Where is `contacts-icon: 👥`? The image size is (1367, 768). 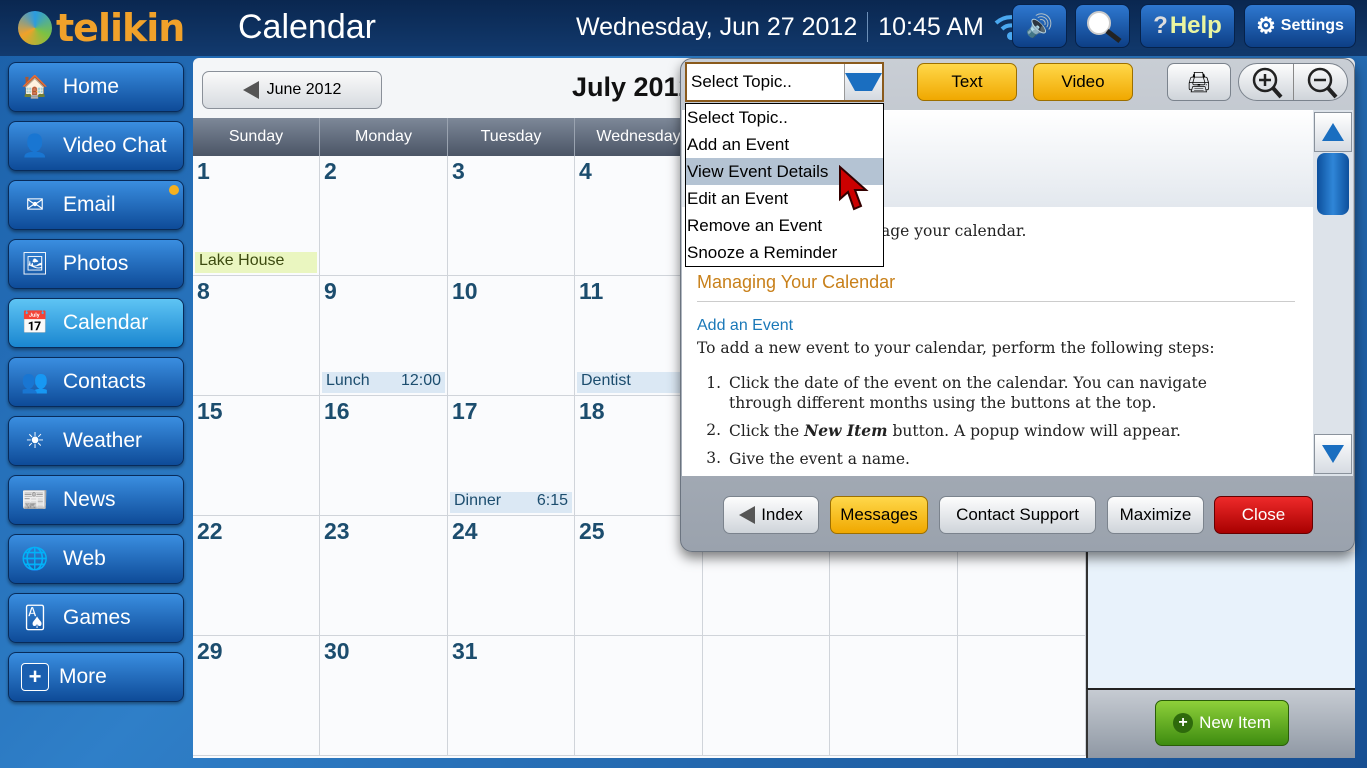 contacts-icon: 👥 is located at coordinates (35, 381).